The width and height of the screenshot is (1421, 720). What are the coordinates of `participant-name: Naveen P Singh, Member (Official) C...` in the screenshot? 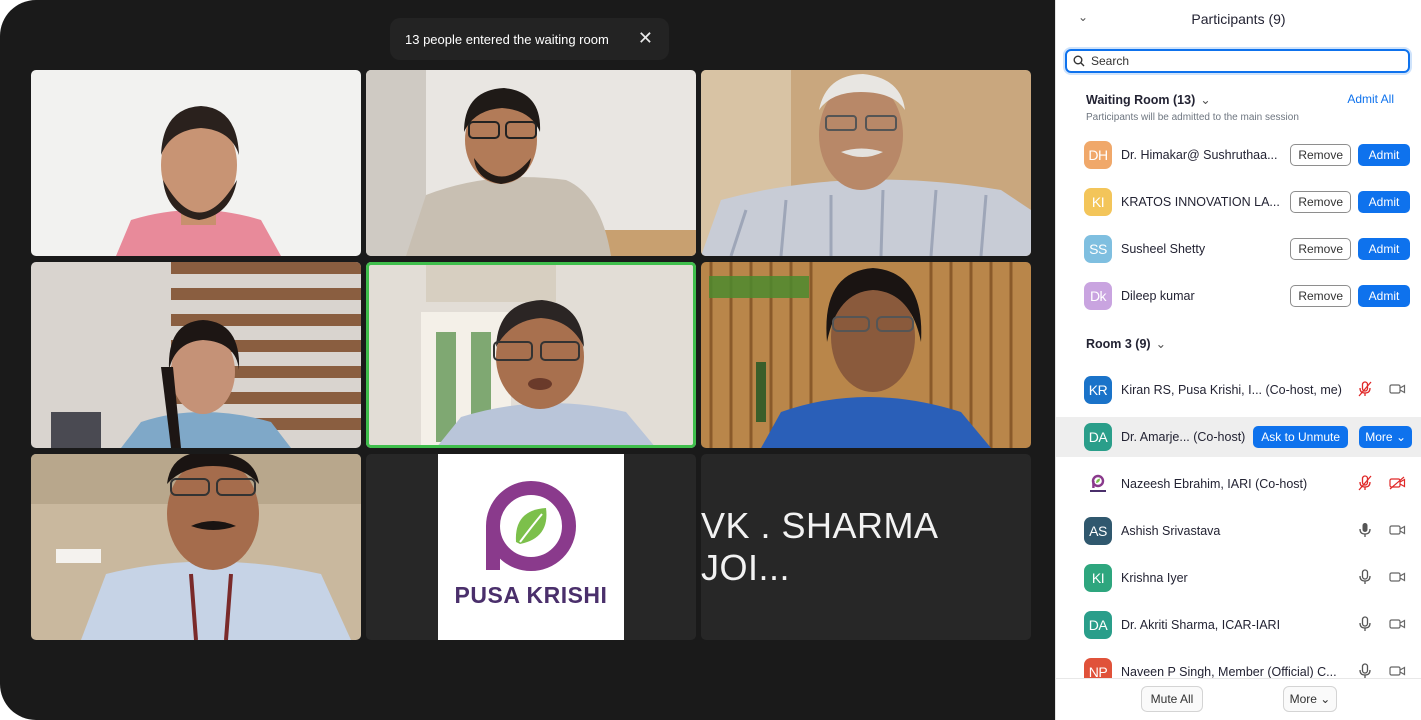 It's located at (1229, 672).